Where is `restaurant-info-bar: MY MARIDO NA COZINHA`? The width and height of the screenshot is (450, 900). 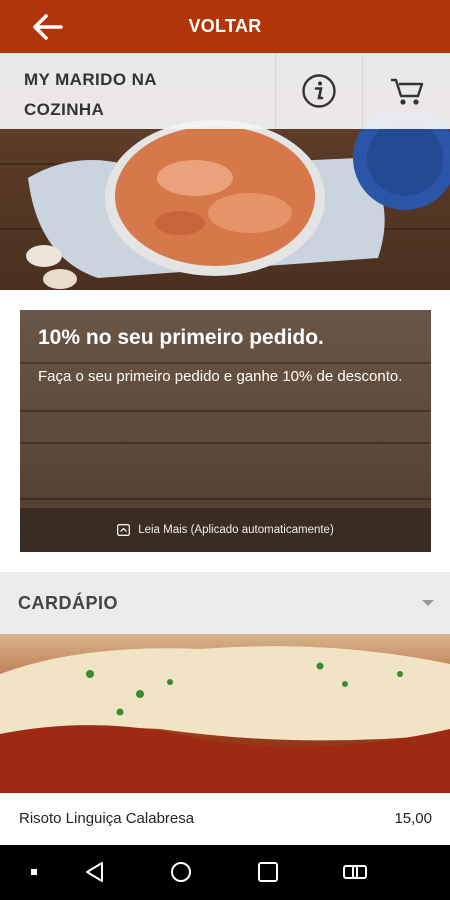
restaurant-info-bar: MY MARIDO NA COZINHA is located at coordinates (225, 91).